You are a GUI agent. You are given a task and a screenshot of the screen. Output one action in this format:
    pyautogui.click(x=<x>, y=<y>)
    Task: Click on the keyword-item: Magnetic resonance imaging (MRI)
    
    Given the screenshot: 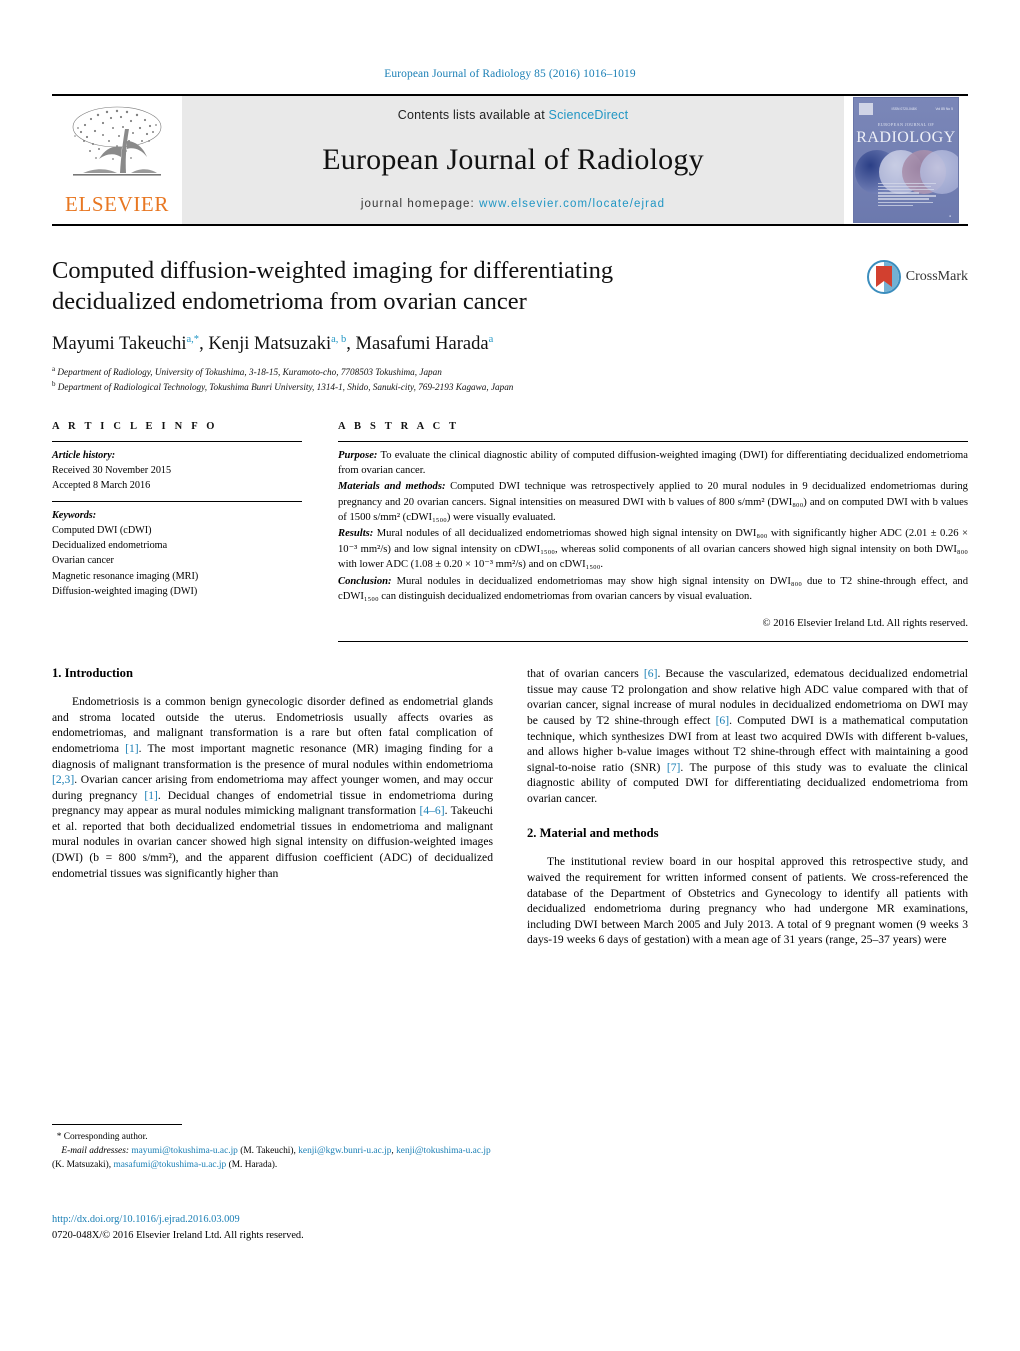 What is the action you would take?
    pyautogui.click(x=125, y=576)
    